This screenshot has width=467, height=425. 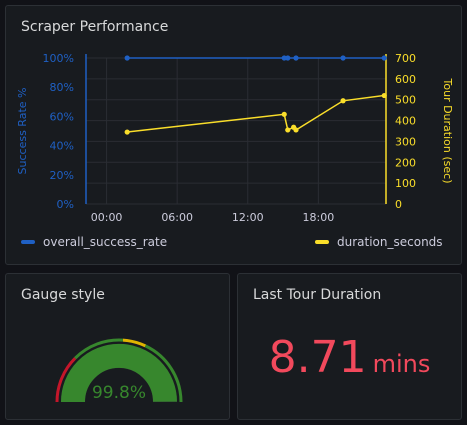 What do you see at coordinates (405, 121) in the screenshot?
I see `right-axis-tick-label: 400` at bounding box center [405, 121].